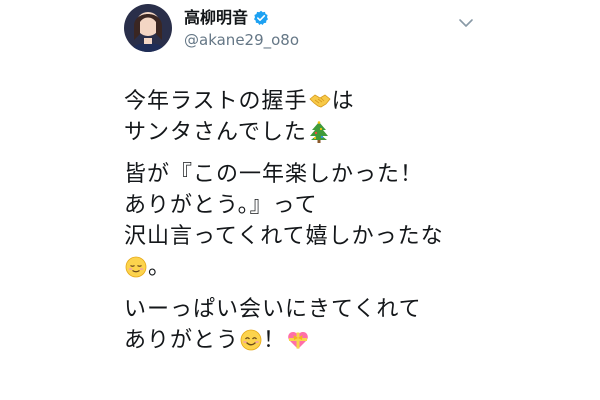 The image size is (600, 400). Describe the element at coordinates (334, 267) in the screenshot. I see `tweet-line: 。` at that location.